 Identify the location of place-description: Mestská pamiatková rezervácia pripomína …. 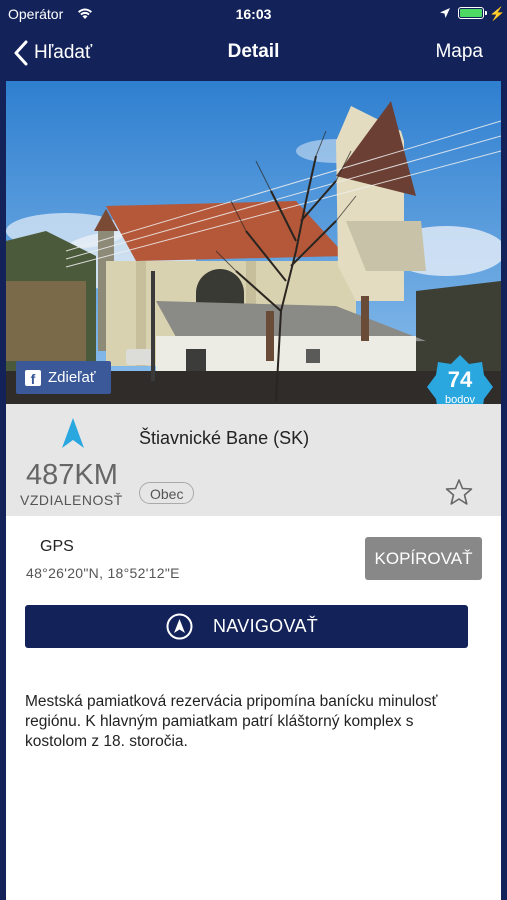
(231, 721).